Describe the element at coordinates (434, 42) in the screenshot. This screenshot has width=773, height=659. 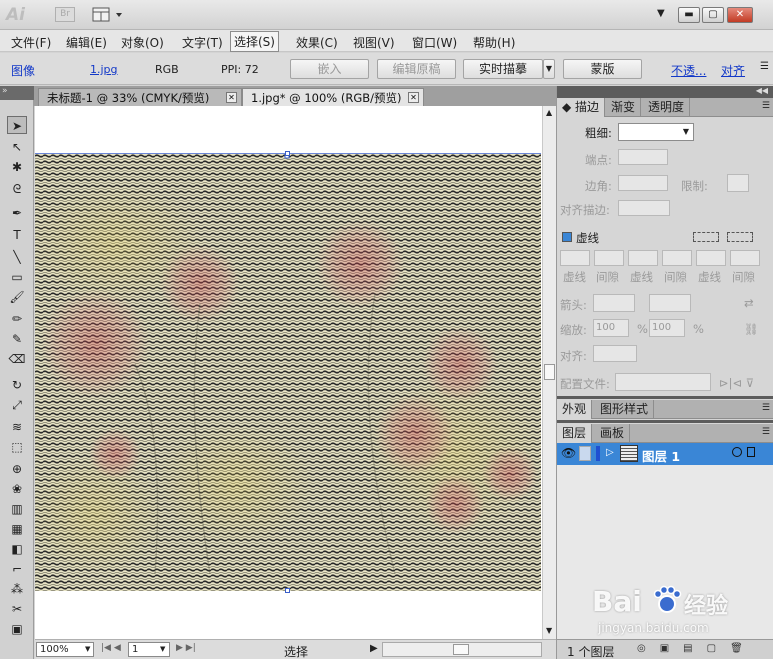
I see `menu-item: 窗口(W)` at that location.